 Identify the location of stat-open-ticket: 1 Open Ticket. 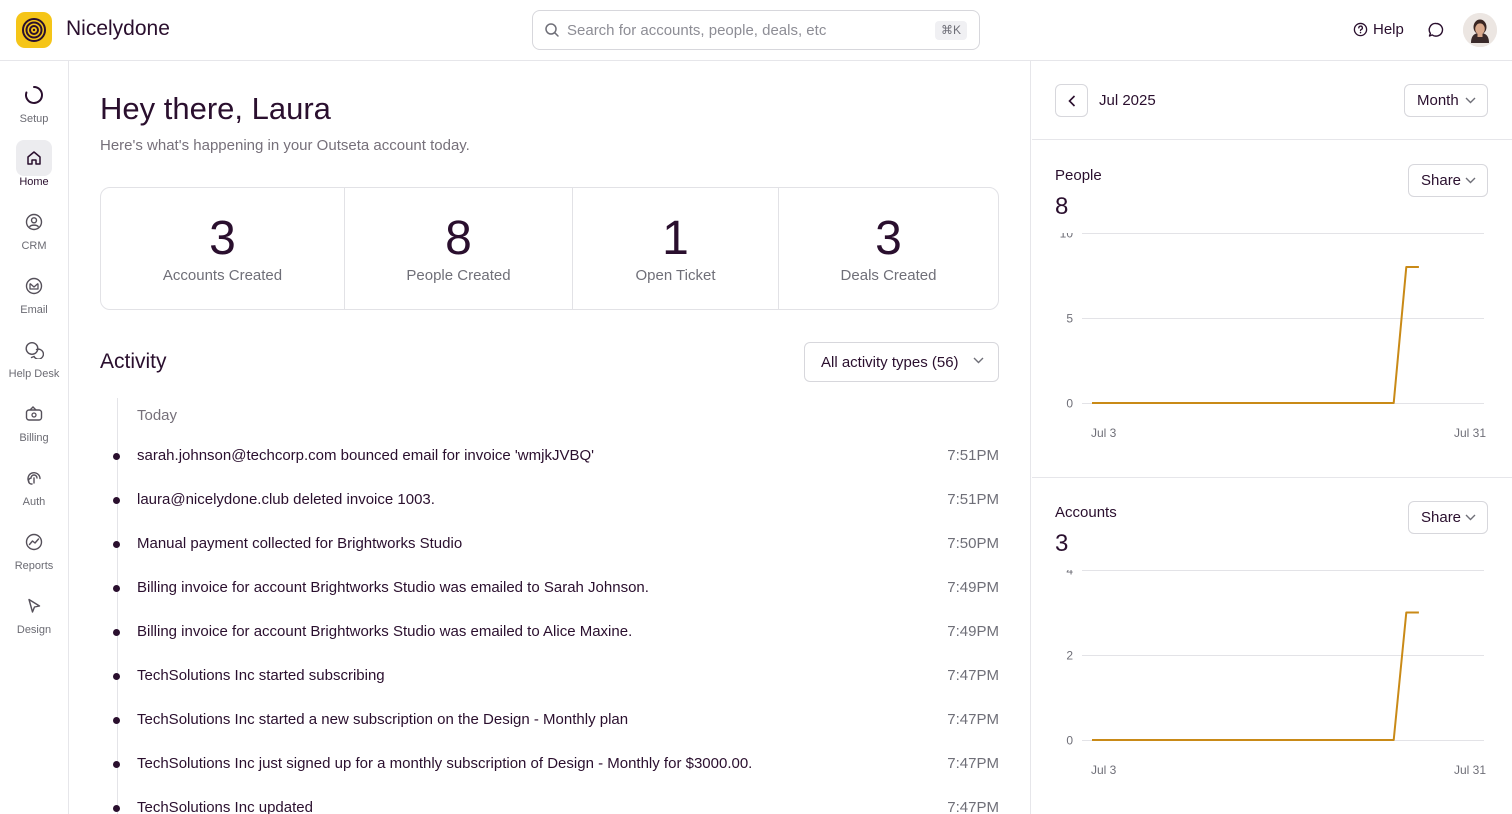
(676, 248).